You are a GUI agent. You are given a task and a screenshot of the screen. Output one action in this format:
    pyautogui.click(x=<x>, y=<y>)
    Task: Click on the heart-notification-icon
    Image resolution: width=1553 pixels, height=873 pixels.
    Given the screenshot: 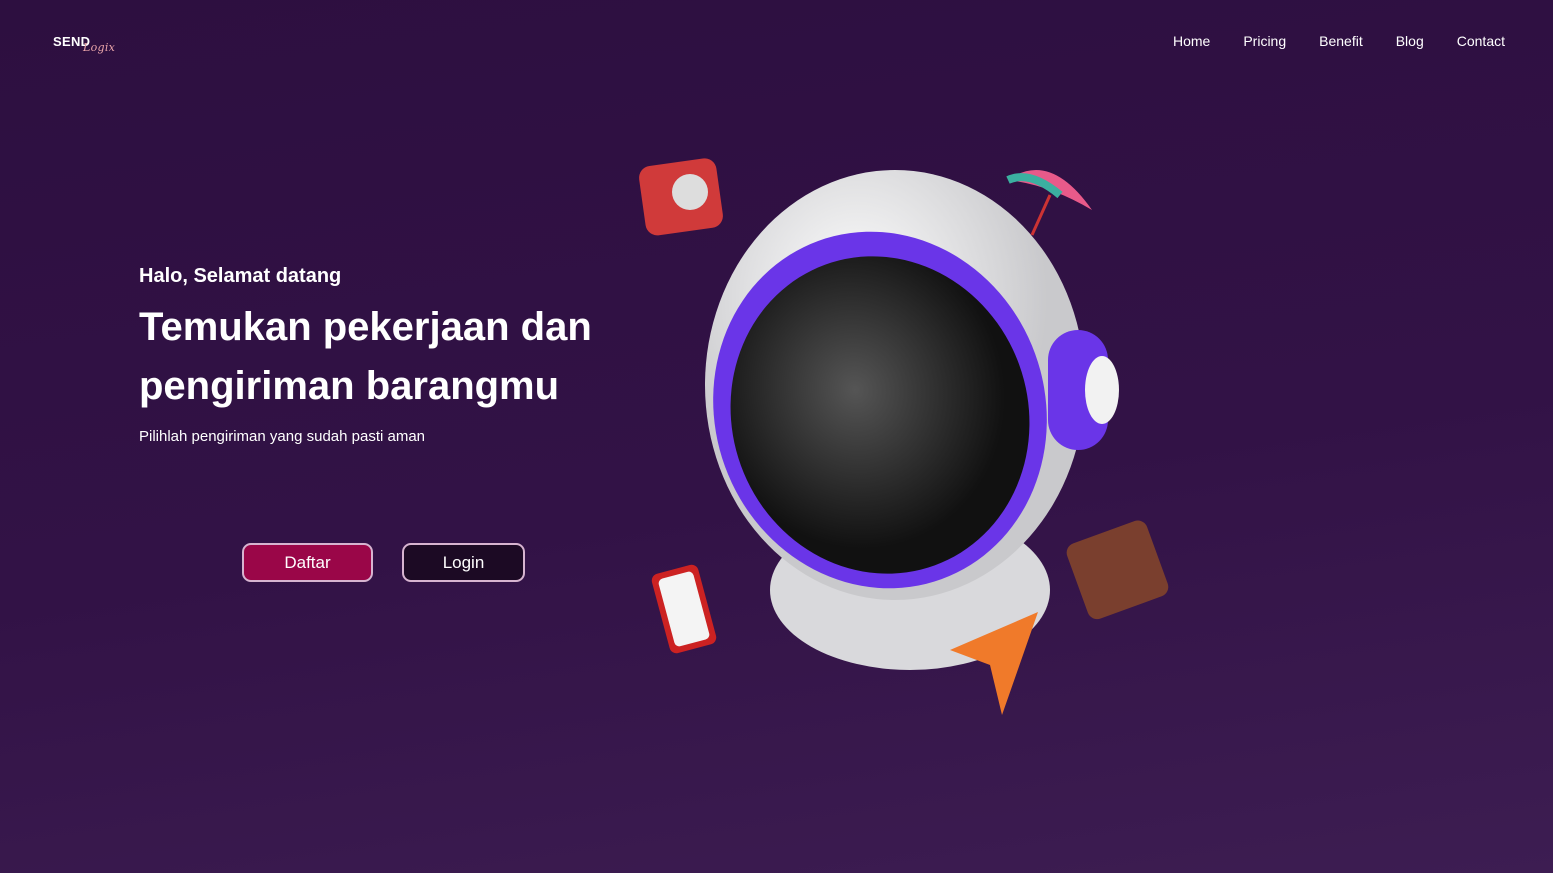 What is the action you would take?
    pyautogui.click(x=681, y=197)
    